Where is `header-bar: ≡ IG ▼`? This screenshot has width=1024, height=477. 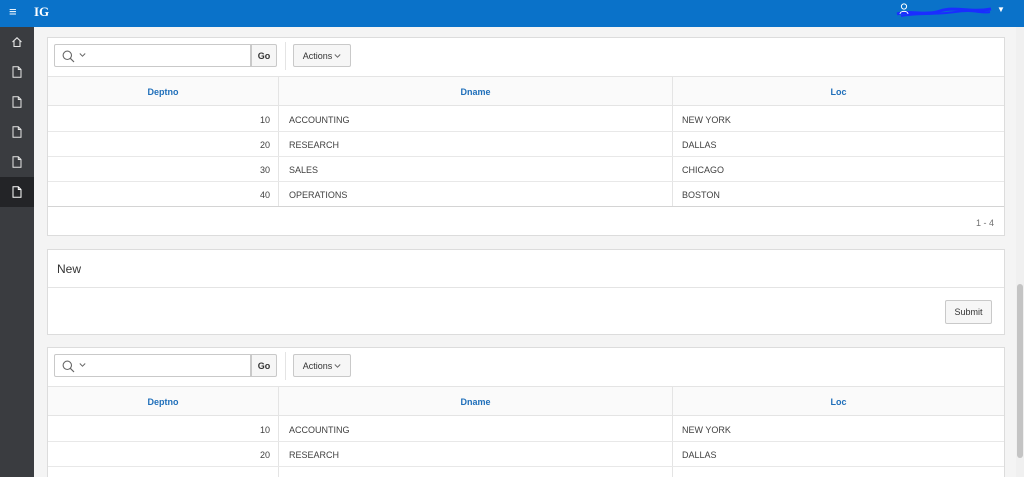 header-bar: ≡ IG ▼ is located at coordinates (512, 13).